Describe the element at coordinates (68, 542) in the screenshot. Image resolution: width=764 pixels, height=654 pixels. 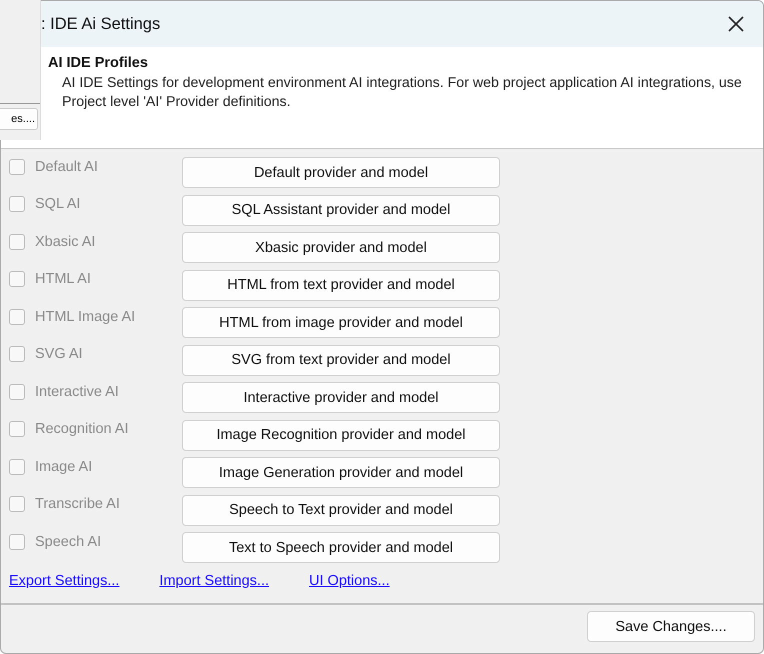
I see `checkbox-label: Speech AI` at that location.